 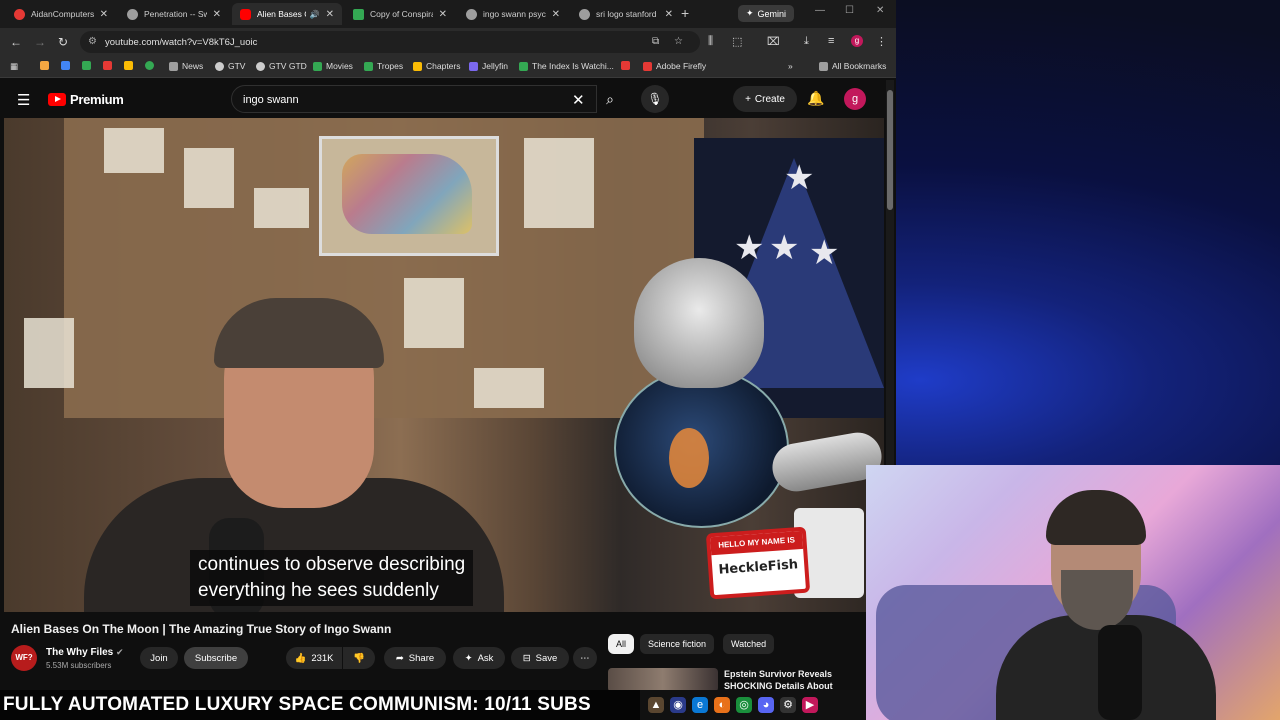 What do you see at coordinates (699, 323) in the screenshot?
I see `tinfoil-hat` at bounding box center [699, 323].